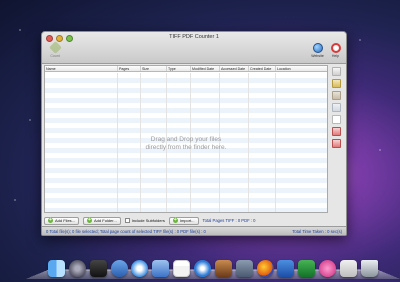  Describe the element at coordinates (234, 68) in the screenshot. I see `column-header-accessed-date: Accessed Date` at that location.